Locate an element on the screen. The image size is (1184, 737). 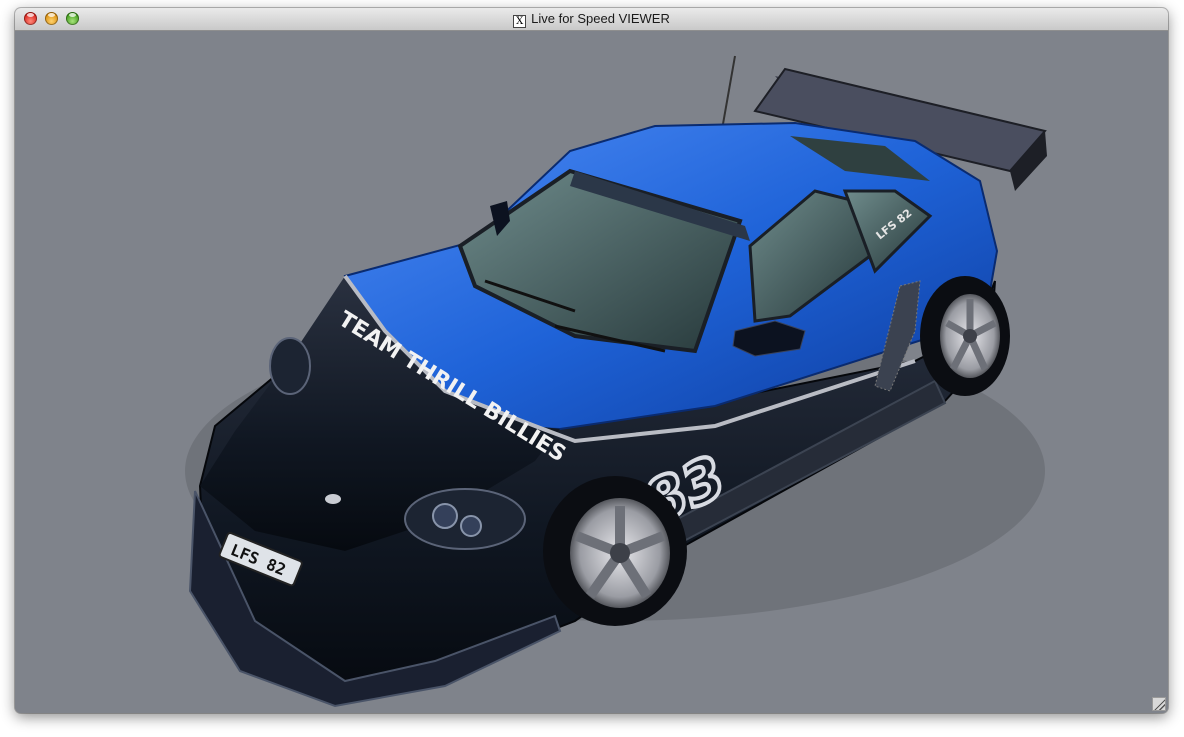
window-title: X Live for Speed VIEWER is located at coordinates (591, 19).